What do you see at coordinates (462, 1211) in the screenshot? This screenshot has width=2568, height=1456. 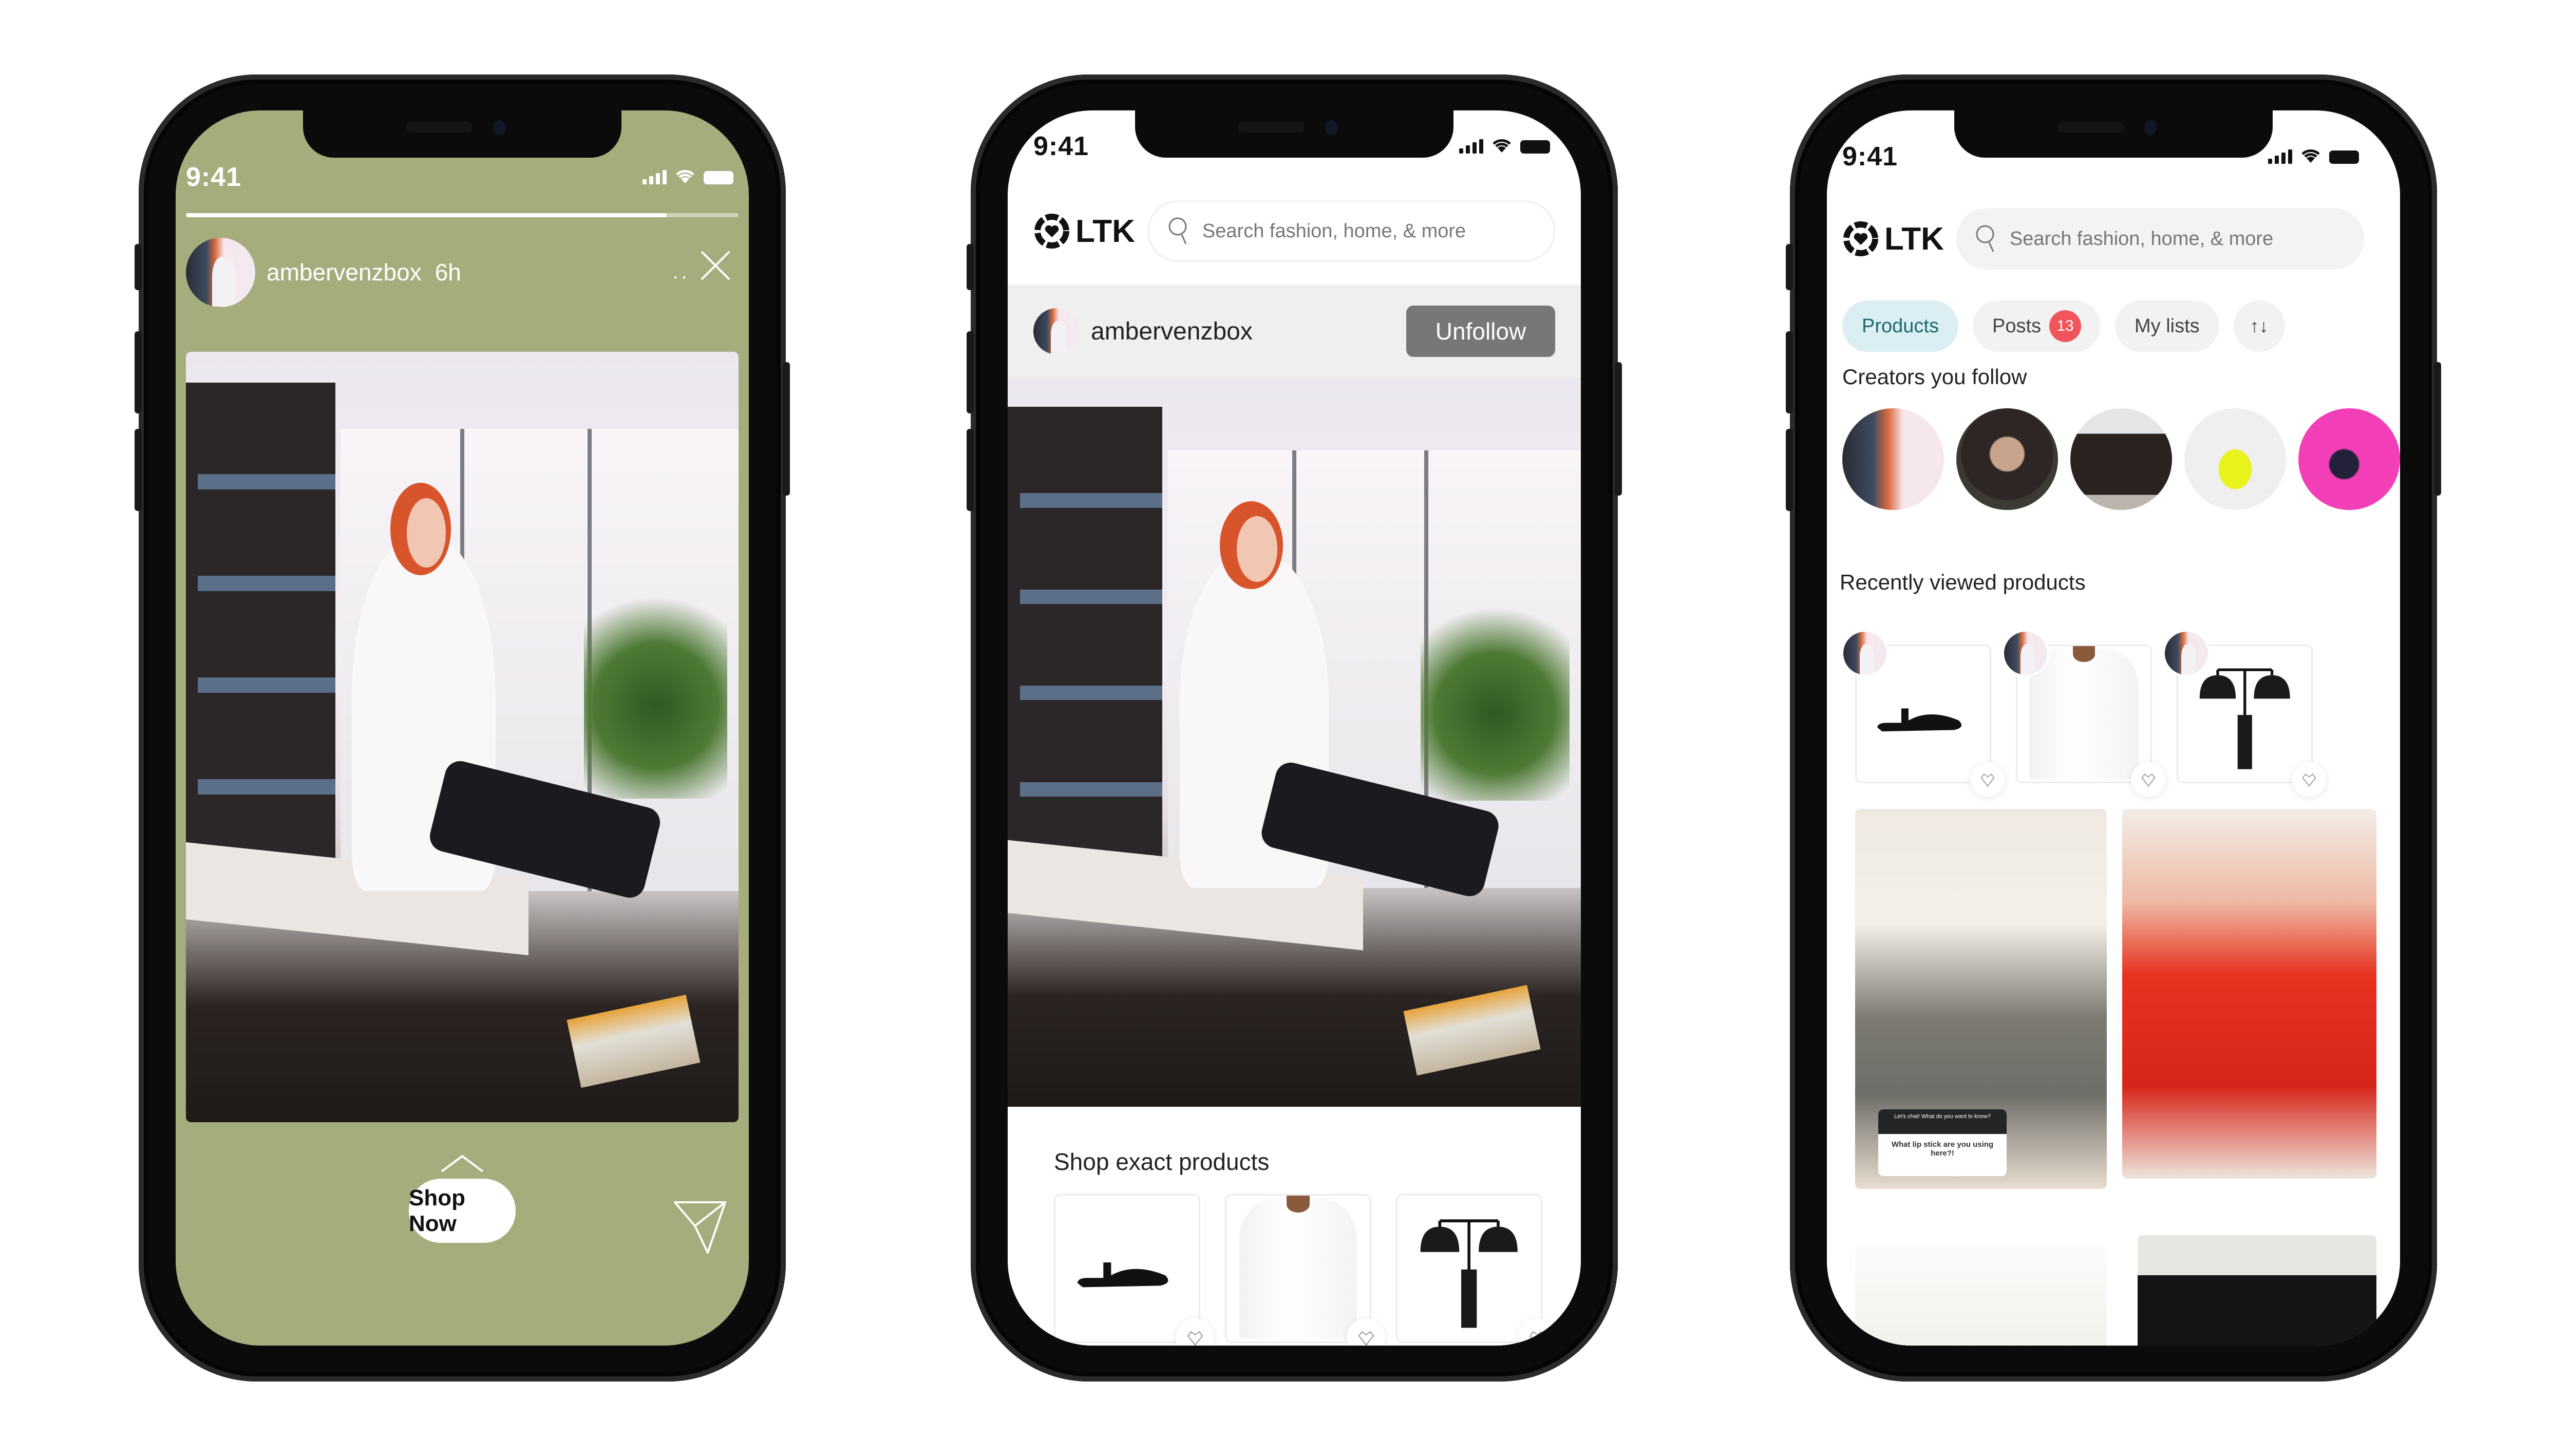 I see `shop-now-button: Shop Now` at bounding box center [462, 1211].